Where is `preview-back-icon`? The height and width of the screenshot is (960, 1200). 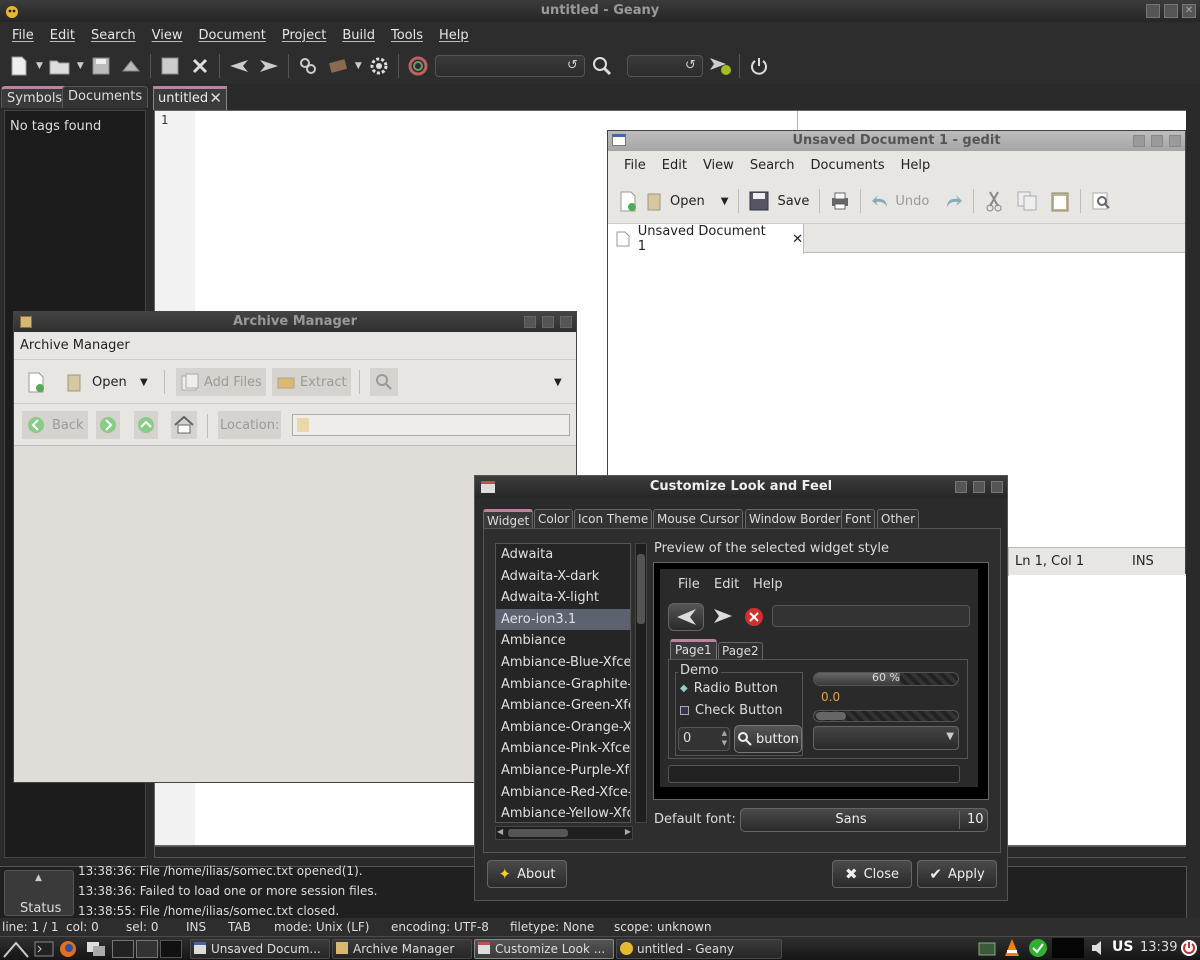 preview-back-icon is located at coordinates (686, 617).